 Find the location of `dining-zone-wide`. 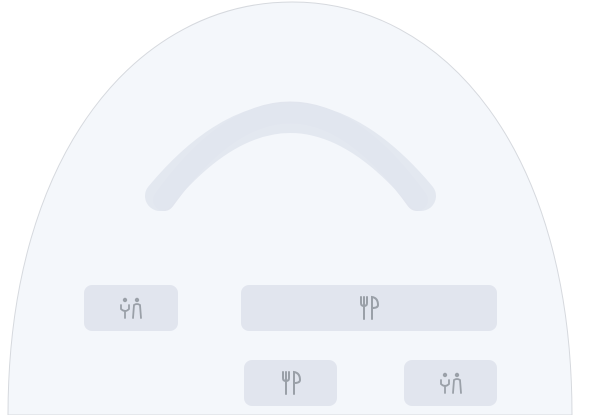

dining-zone-wide is located at coordinates (369, 308).